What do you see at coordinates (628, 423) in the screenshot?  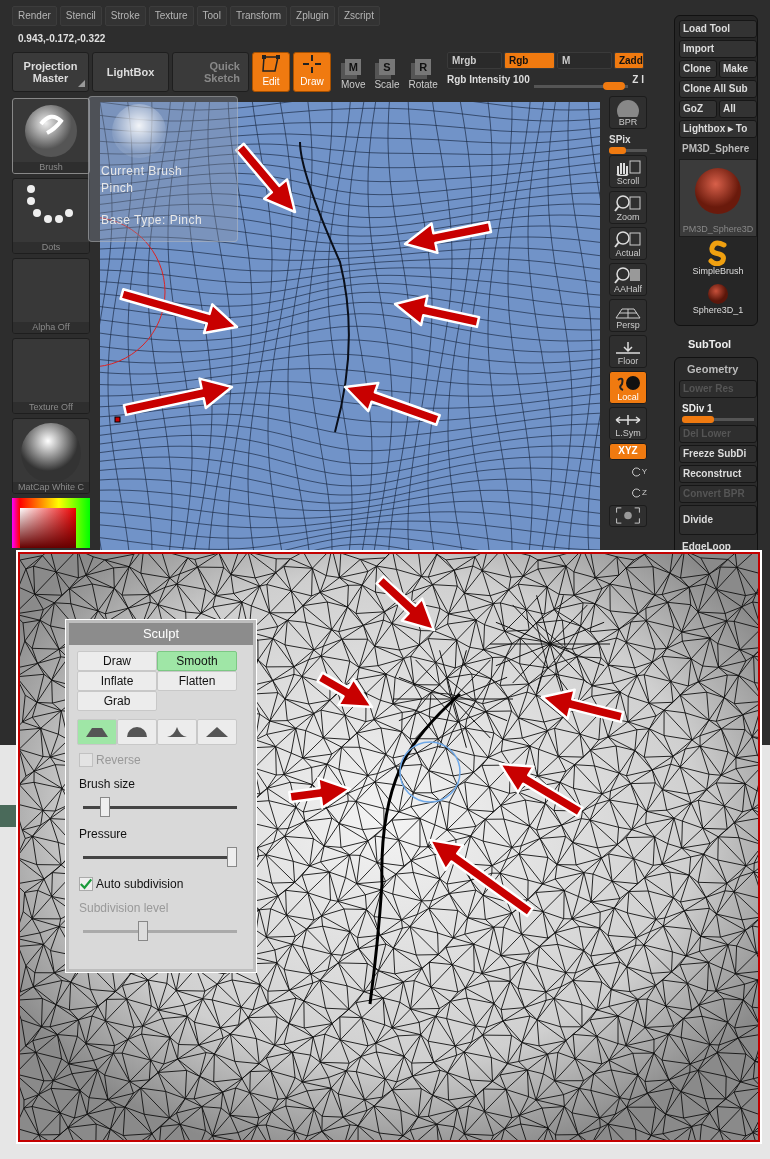 I see `toolbar-button: L.Sym` at bounding box center [628, 423].